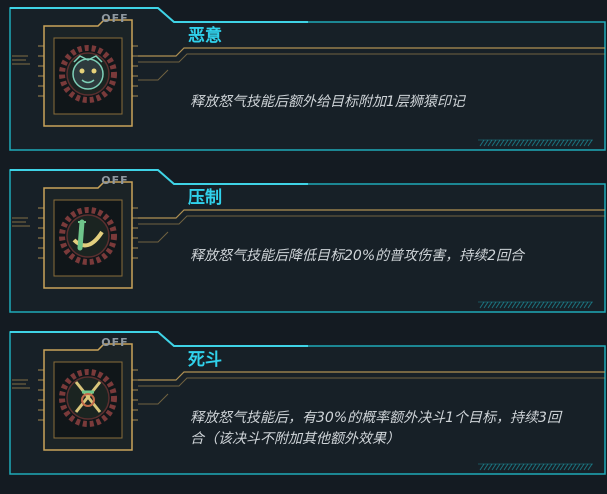 Image resolution: width=607 pixels, height=494 pixels. What do you see at coordinates (205, 36) in the screenshot?
I see `skill-name: 恶意` at bounding box center [205, 36].